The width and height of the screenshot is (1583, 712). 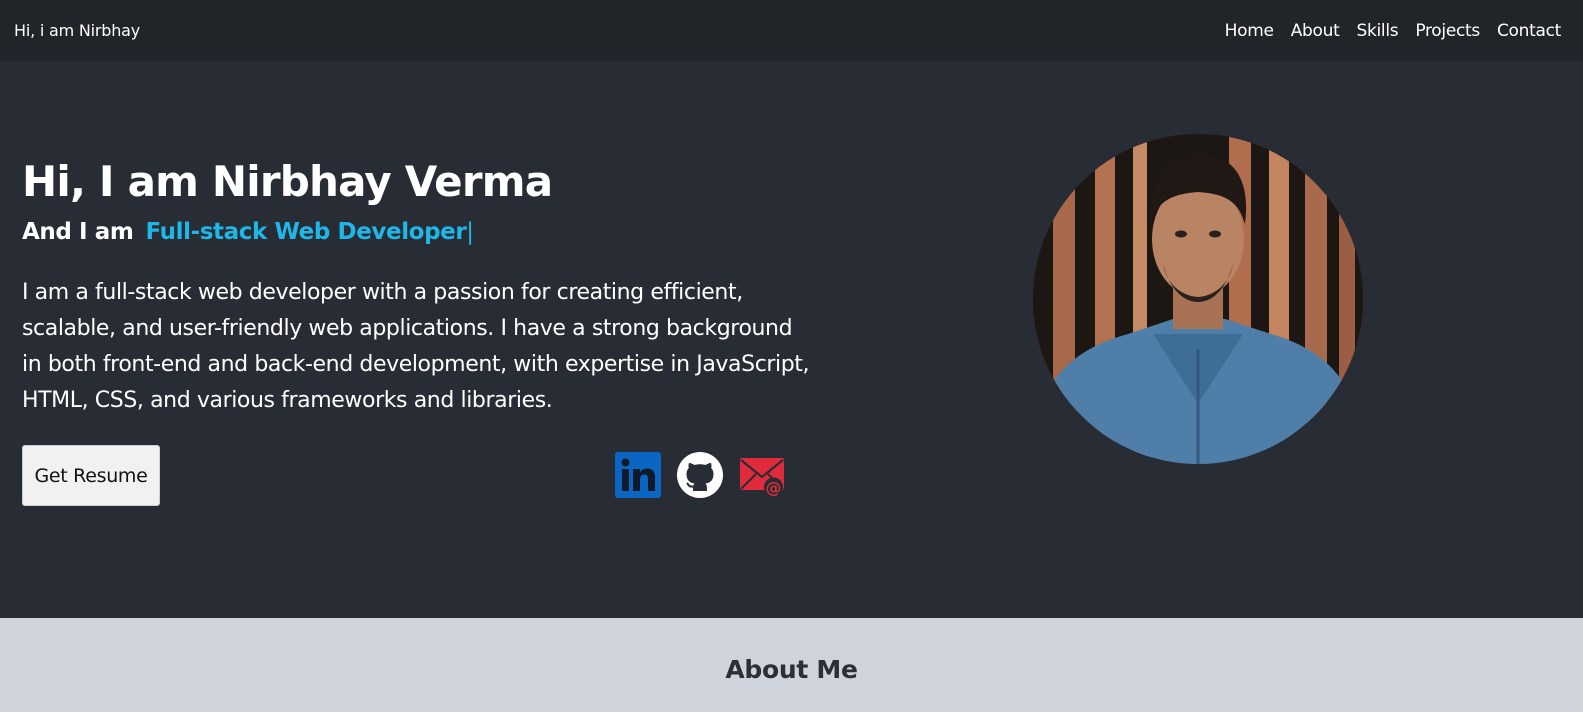 What do you see at coordinates (1529, 31) in the screenshot?
I see `nav-link-contact: Contact` at bounding box center [1529, 31].